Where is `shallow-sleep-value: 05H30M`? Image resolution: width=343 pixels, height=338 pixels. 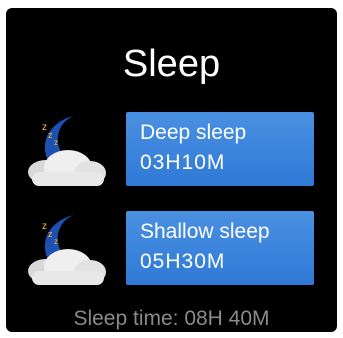
shallow-sleep-value: 05H30M is located at coordinates (183, 261).